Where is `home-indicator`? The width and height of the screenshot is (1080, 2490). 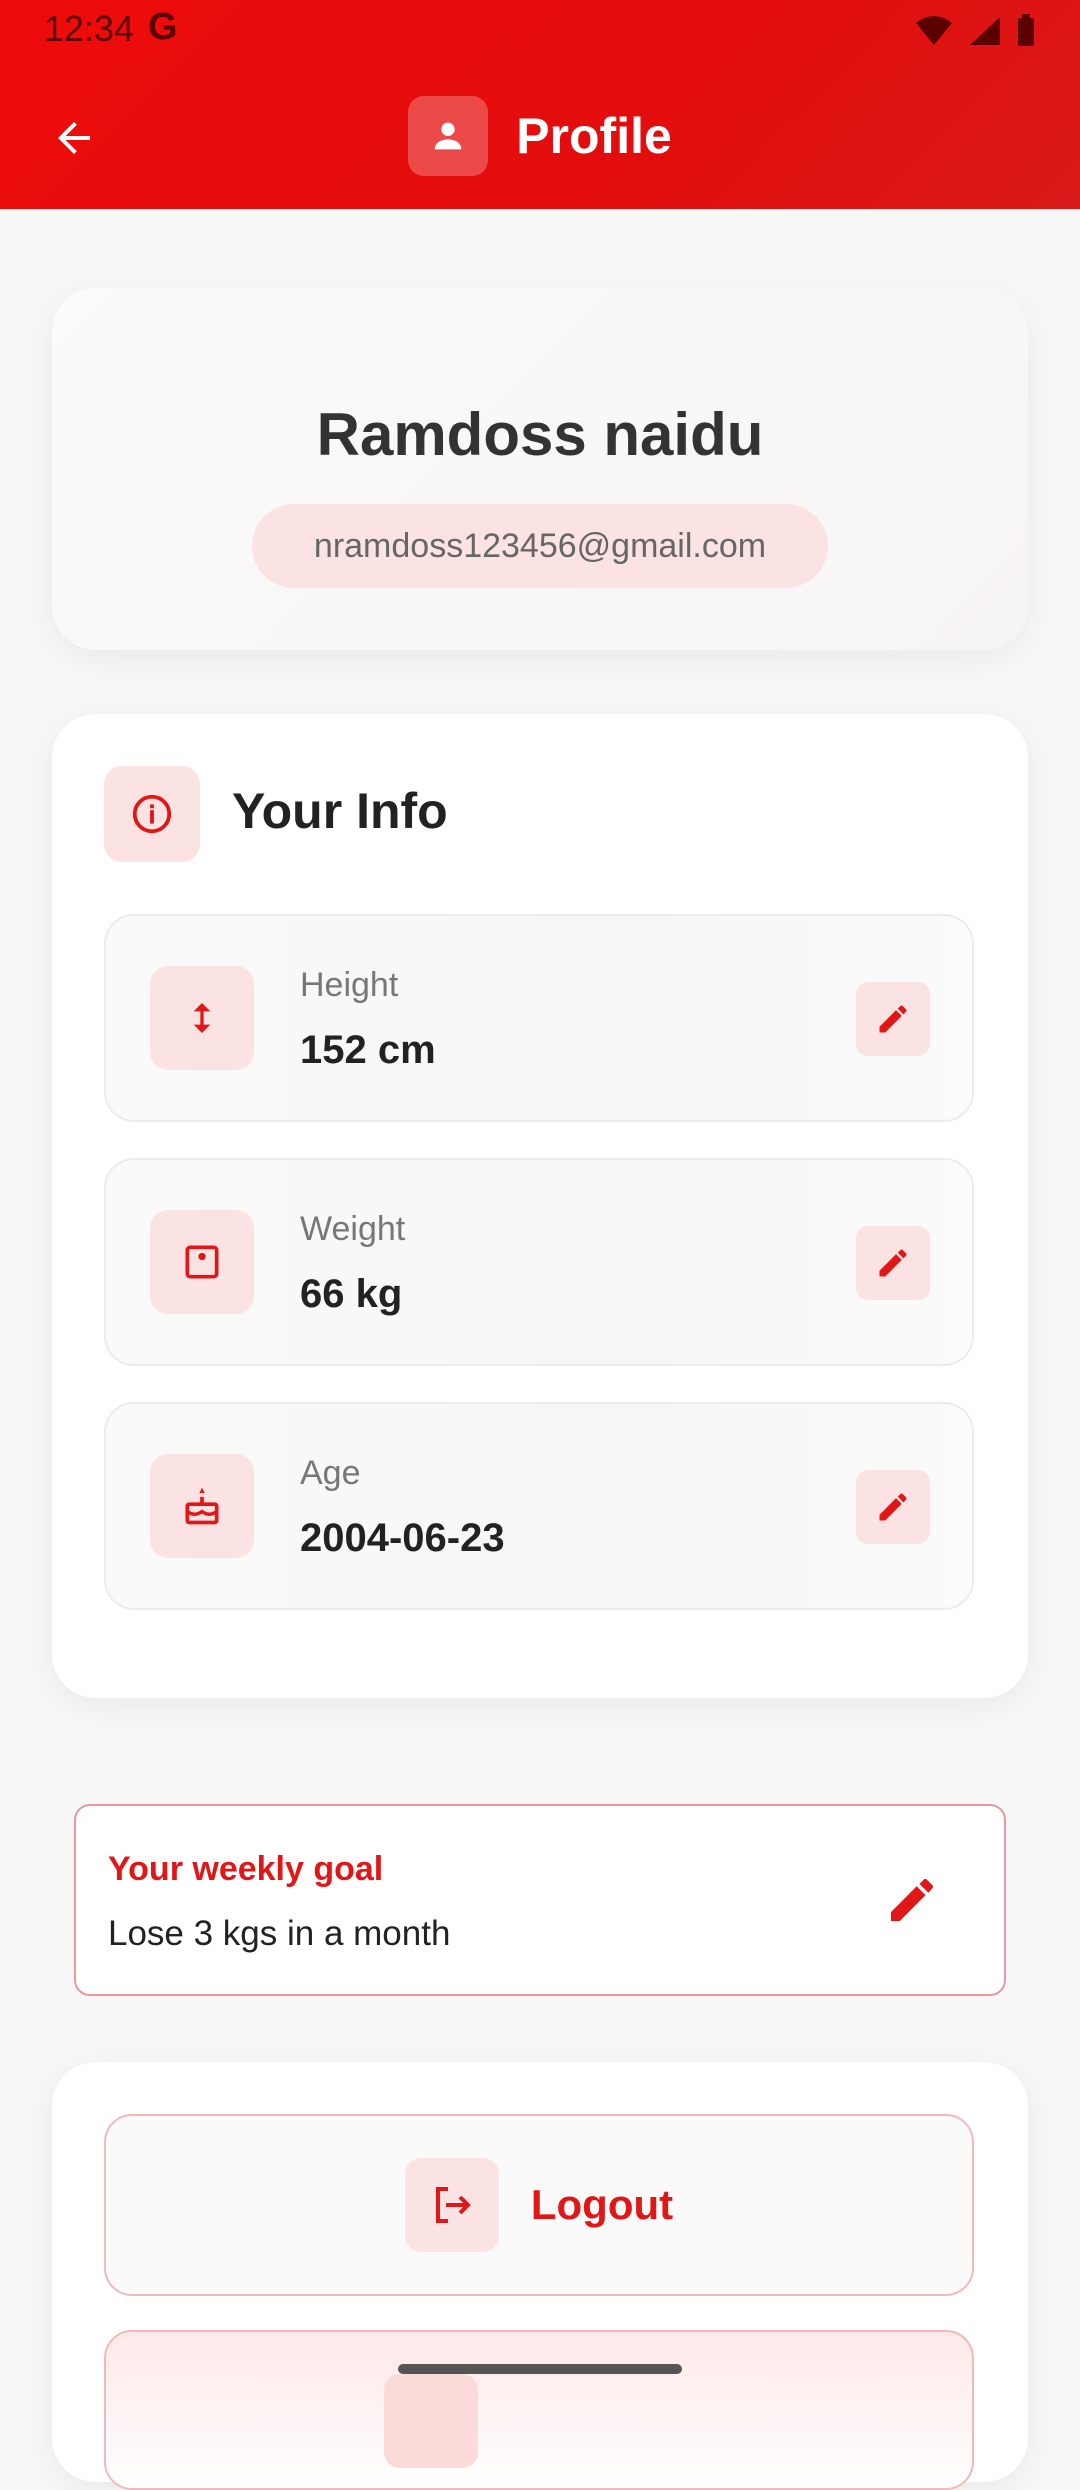
home-indicator is located at coordinates (540, 2369).